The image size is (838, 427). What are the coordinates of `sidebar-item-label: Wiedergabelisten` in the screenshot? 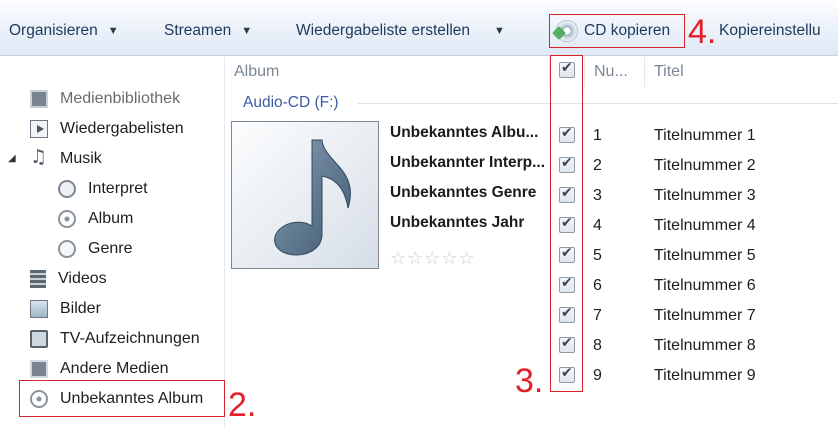 It's located at (122, 128).